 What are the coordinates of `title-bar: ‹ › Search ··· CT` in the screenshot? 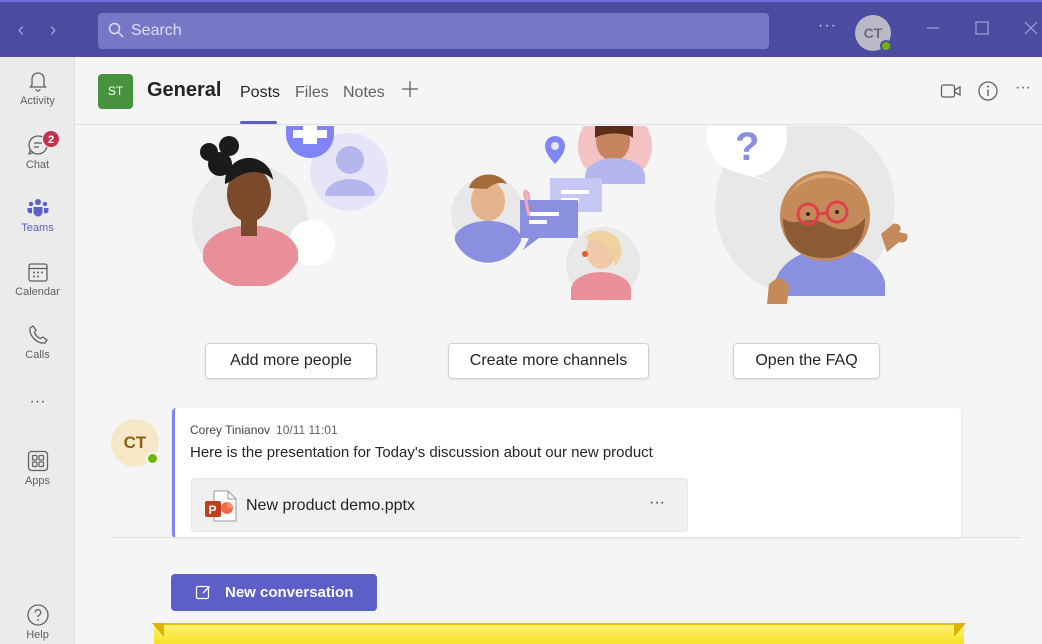 It's located at (521, 28).